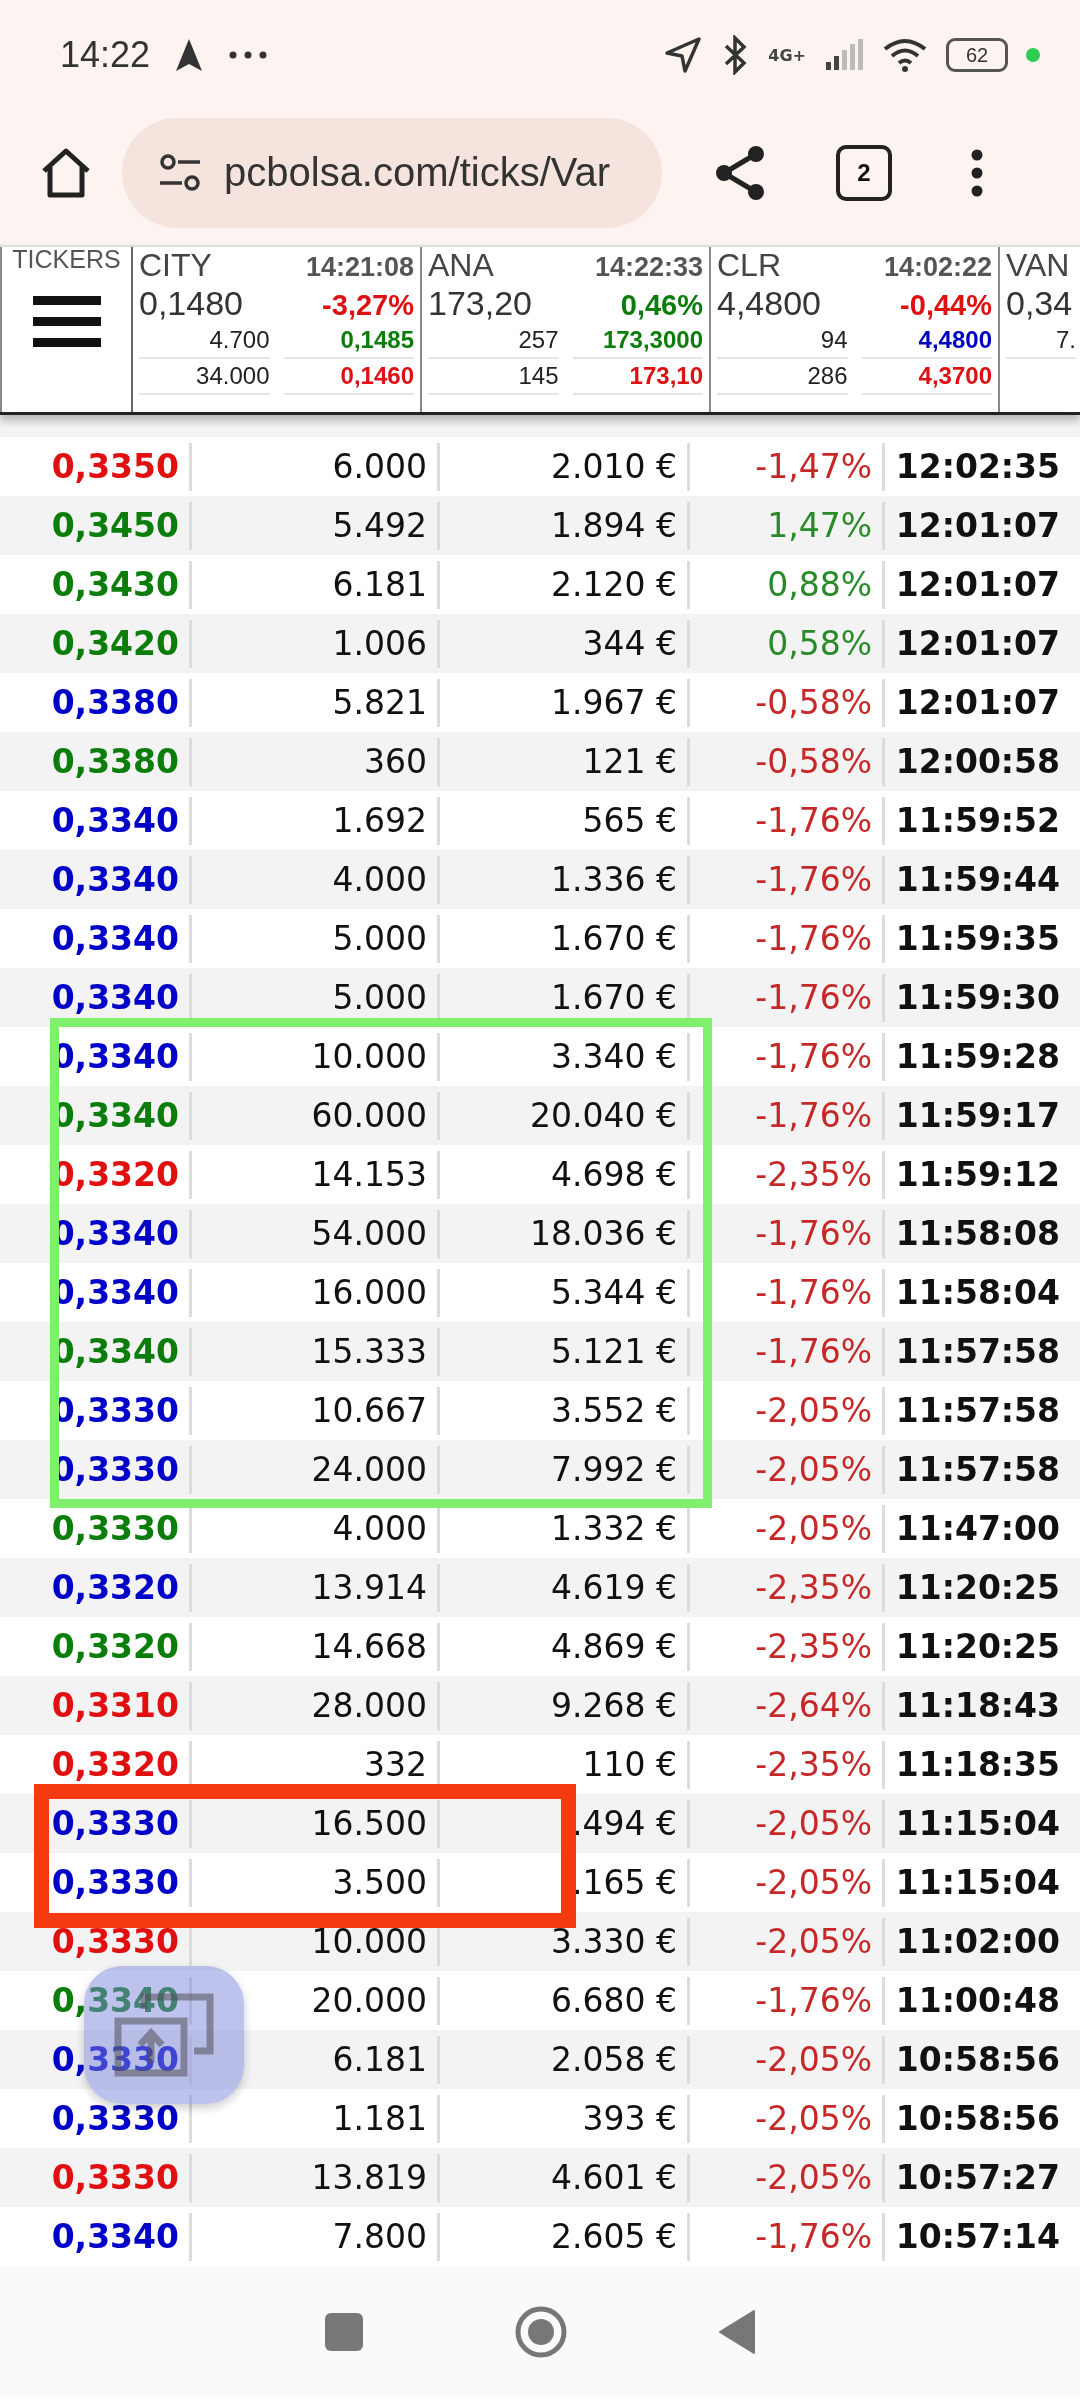  I want to click on ticker-card: CITY 14:21:08 0,1480 -3,27% 4.700 0,1485 34.000 0,1460, so click(277, 329).